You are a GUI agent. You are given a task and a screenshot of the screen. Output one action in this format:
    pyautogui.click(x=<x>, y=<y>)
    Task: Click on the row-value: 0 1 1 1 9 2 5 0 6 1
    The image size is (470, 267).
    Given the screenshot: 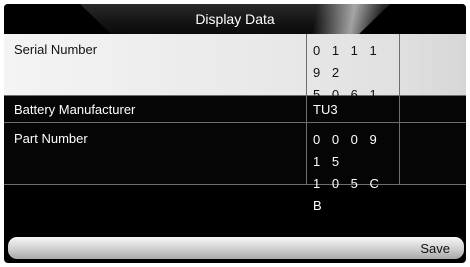 What is the action you would take?
    pyautogui.click(x=352, y=68)
    